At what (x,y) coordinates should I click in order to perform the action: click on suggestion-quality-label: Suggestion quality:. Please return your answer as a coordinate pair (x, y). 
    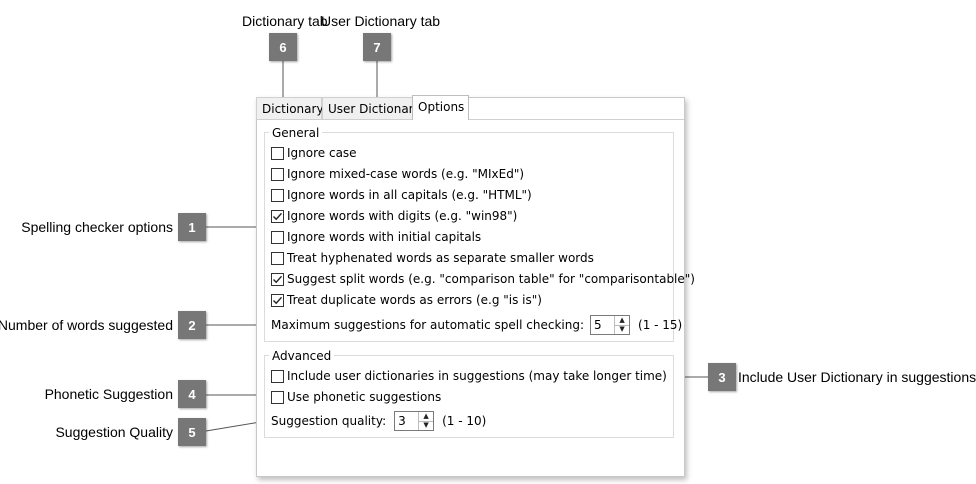
    Looking at the image, I should click on (329, 421).